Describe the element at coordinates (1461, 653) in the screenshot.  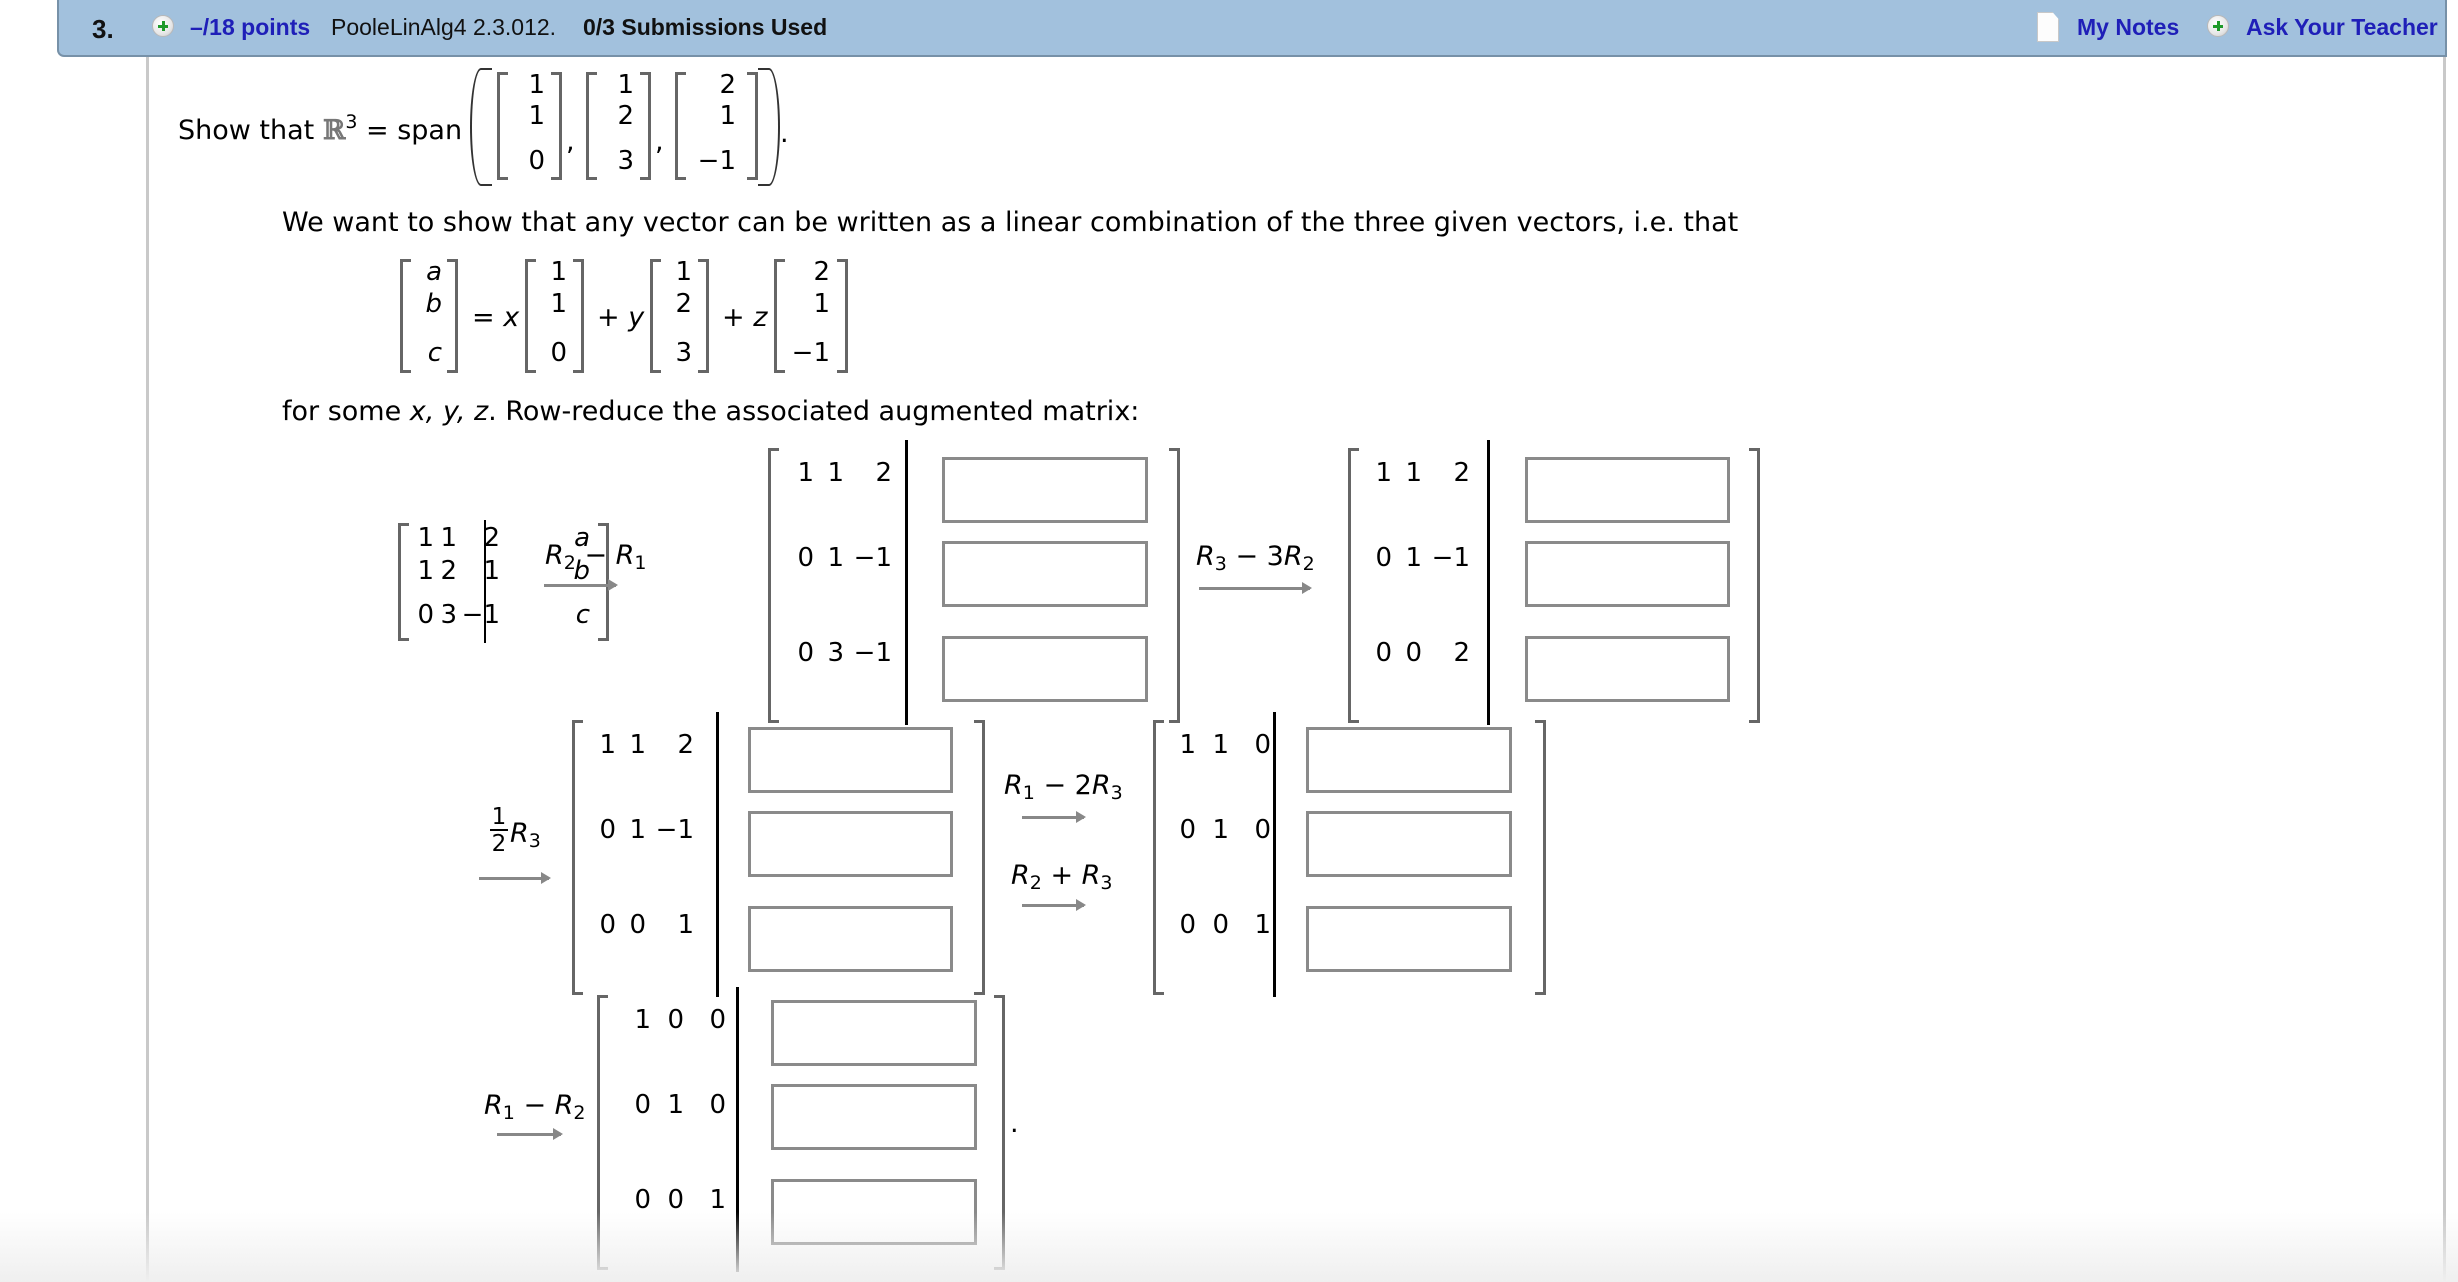
I see `matrix-entry: 2` at that location.